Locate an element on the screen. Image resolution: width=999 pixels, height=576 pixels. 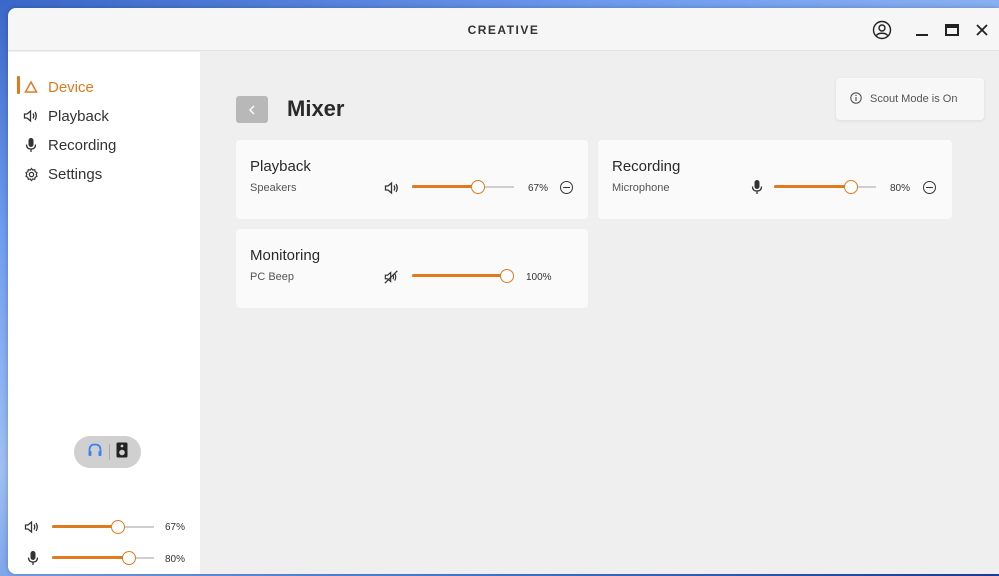
title-bar: CREATIVE is located at coordinates (503, 29).